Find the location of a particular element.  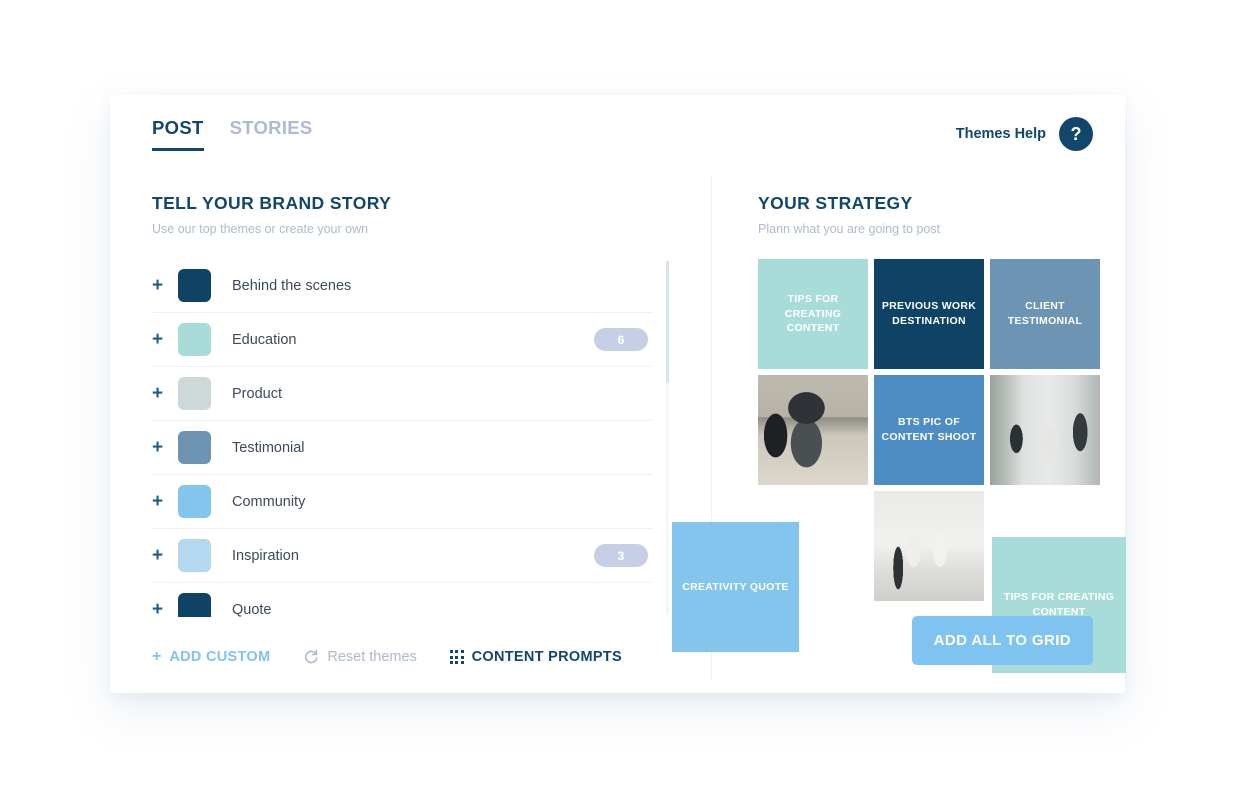

grid-tile-label: TIPS FOR CREATING CONTENT is located at coordinates (813, 314).